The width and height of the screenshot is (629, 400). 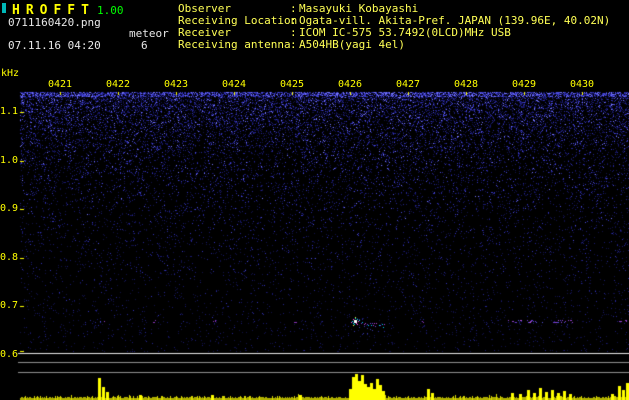 What do you see at coordinates (466, 84) in the screenshot?
I see `time-label: 0428` at bounding box center [466, 84].